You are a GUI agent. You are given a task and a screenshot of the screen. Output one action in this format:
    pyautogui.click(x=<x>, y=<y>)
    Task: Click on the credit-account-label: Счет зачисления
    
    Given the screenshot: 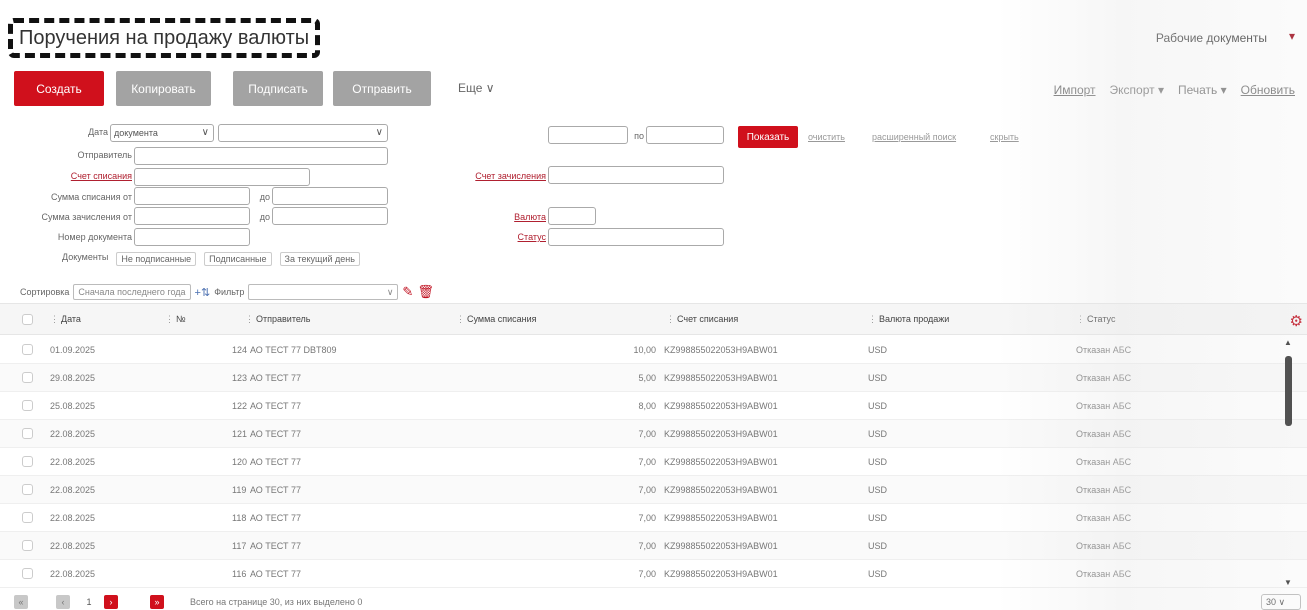 What is the action you would take?
    pyautogui.click(x=493, y=176)
    